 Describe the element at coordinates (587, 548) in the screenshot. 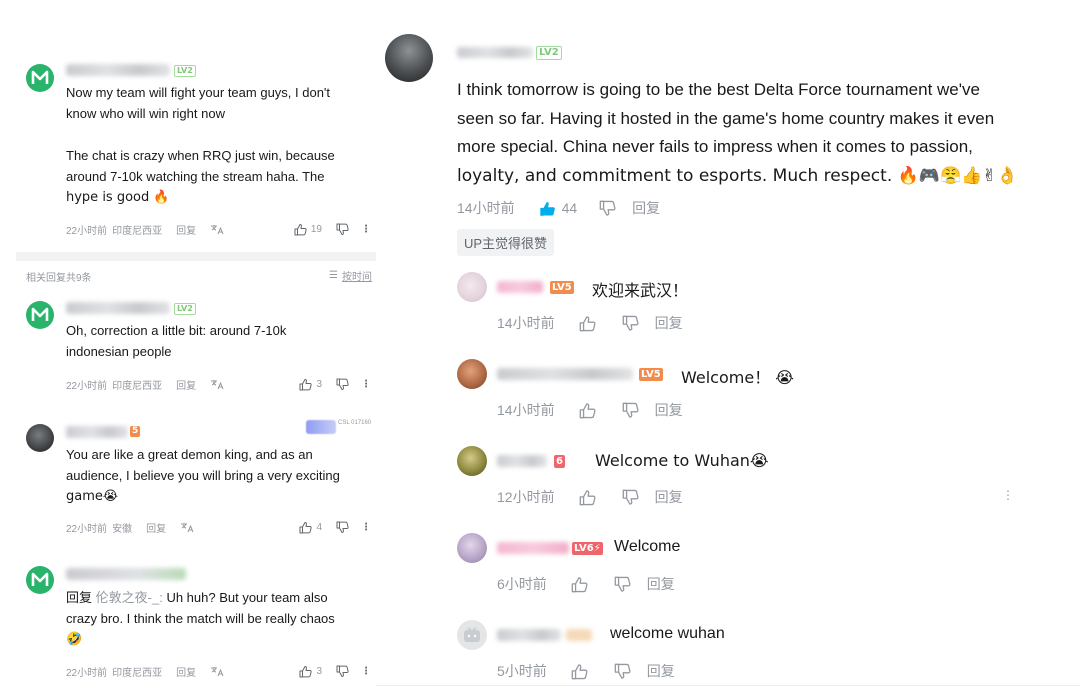

I see `level-badge: LV6⚡` at that location.